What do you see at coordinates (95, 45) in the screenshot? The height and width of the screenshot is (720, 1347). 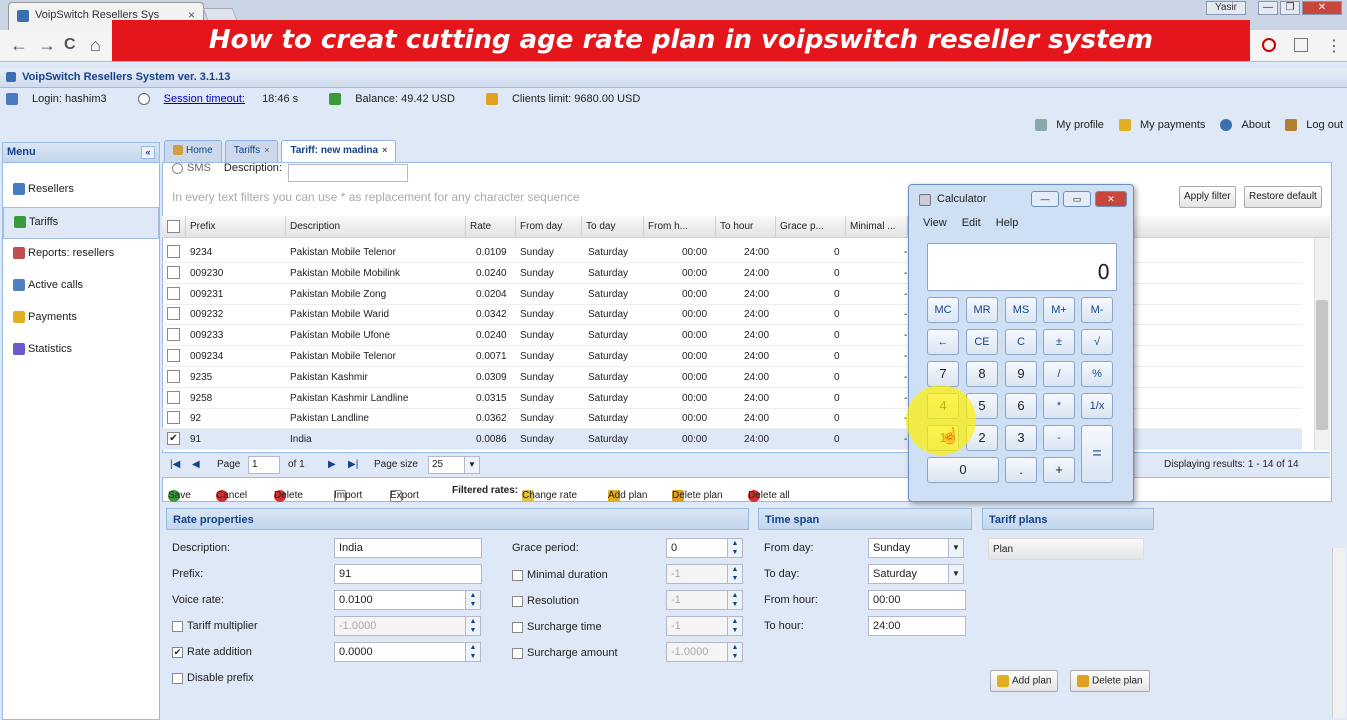 I see `home-button: ⌂` at bounding box center [95, 45].